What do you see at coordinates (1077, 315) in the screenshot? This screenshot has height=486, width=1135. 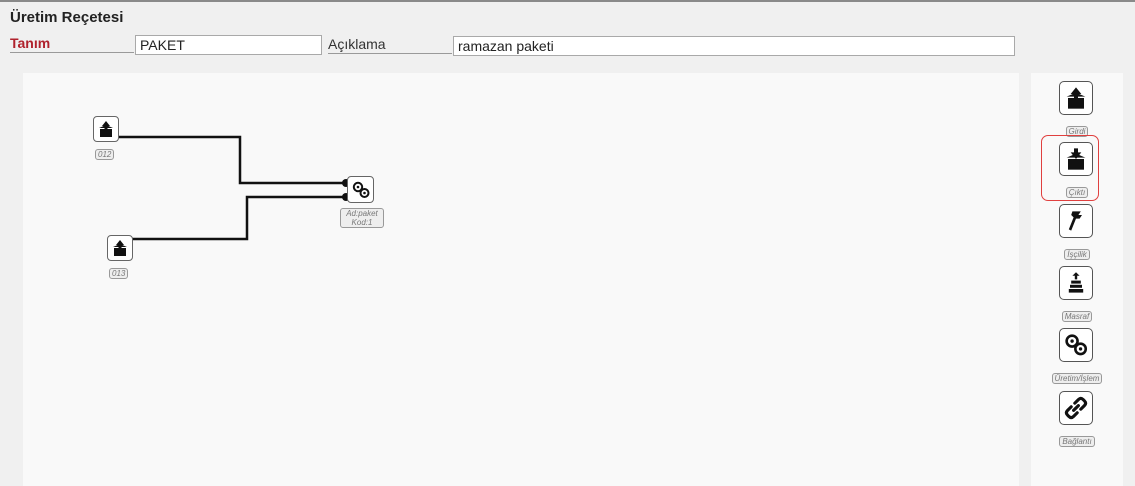 I see `tool-label: Masraf` at bounding box center [1077, 315].